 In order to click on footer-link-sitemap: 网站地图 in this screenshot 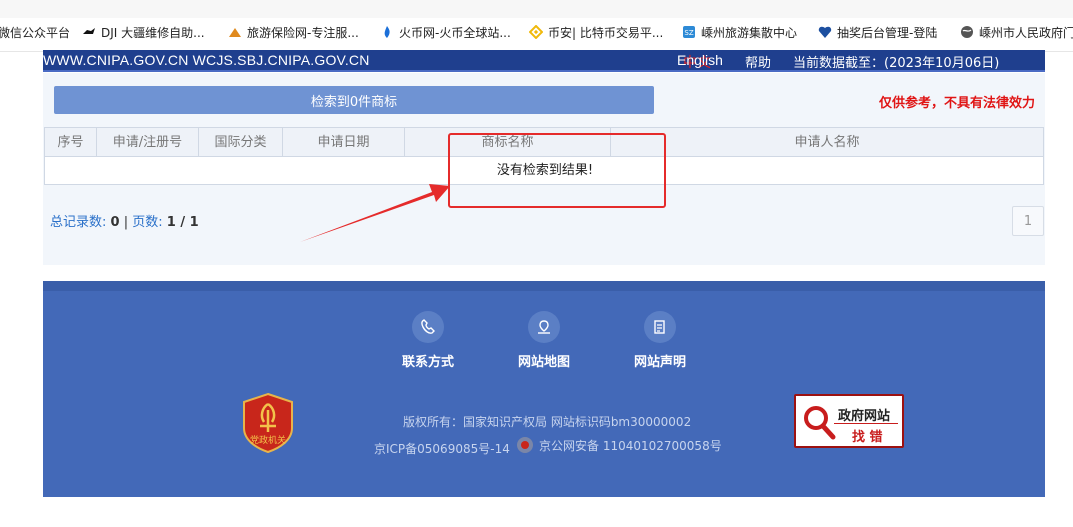, I will do `click(544, 340)`.